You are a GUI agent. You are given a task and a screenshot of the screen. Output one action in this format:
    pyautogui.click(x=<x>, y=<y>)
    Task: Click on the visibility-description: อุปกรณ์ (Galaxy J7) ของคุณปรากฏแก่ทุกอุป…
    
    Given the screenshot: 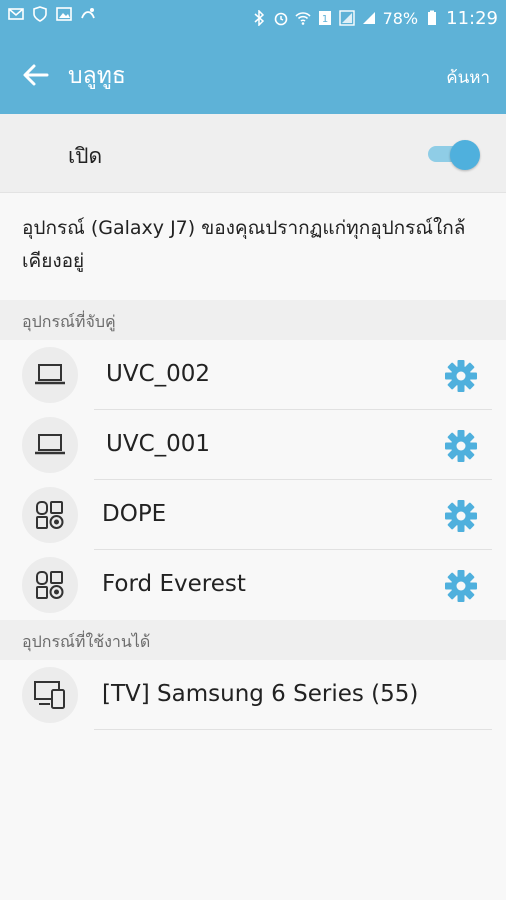 What is the action you would take?
    pyautogui.click(x=244, y=244)
    